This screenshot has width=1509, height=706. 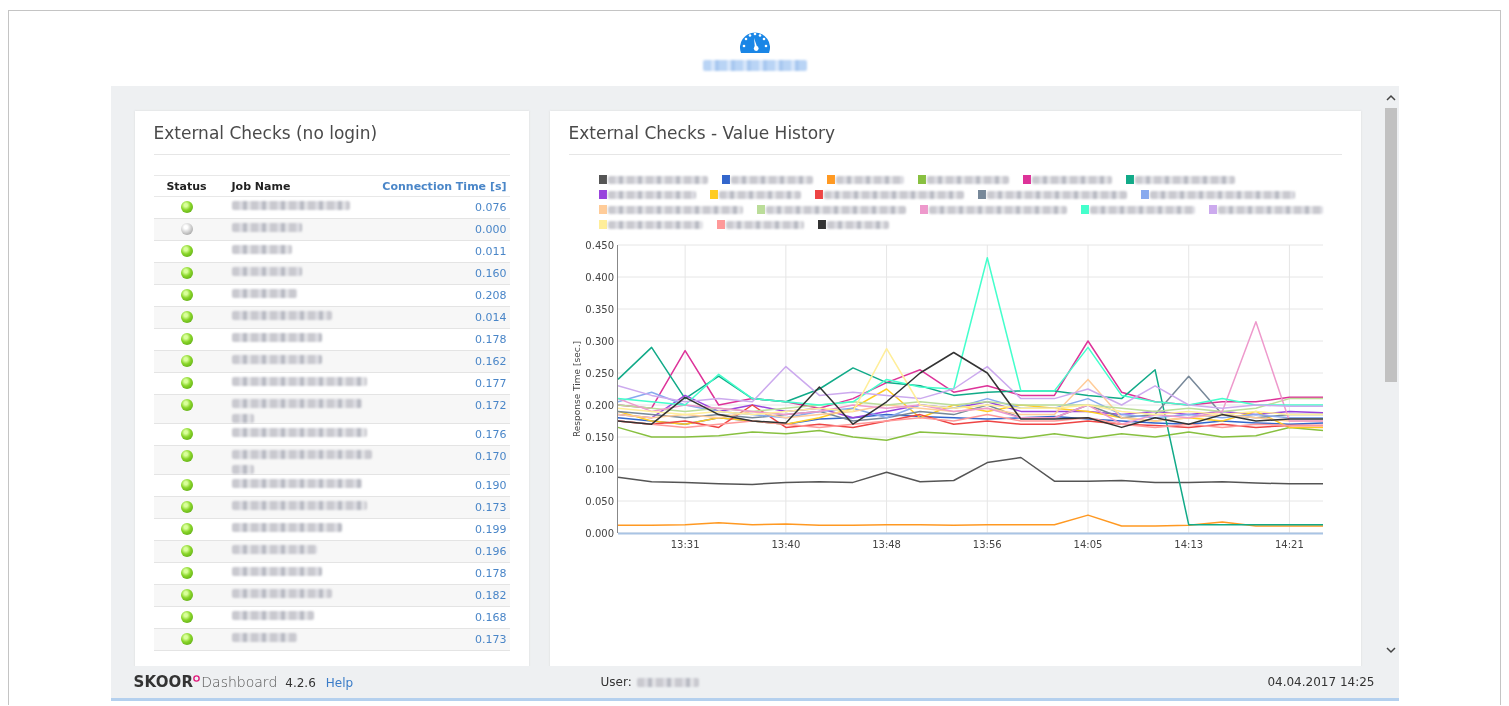 What do you see at coordinates (491, 383) in the screenshot?
I see `connection-time: 0.177` at bounding box center [491, 383].